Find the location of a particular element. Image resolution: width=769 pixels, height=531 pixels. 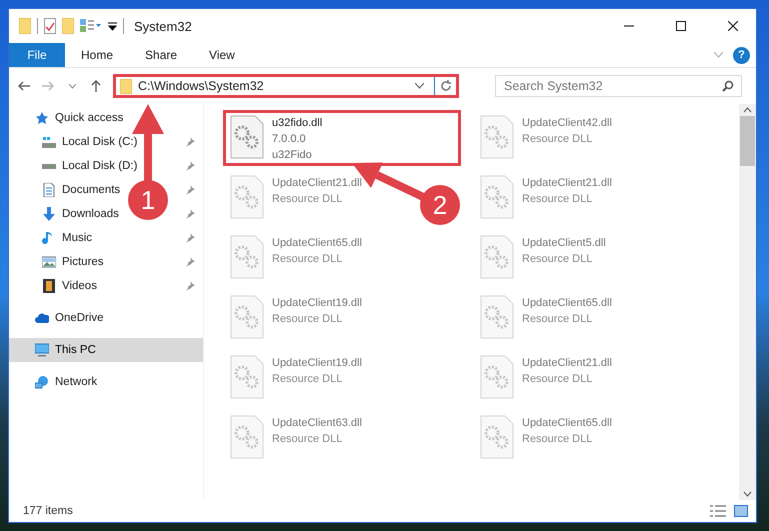

chevron-down-icon is located at coordinates (72, 86).